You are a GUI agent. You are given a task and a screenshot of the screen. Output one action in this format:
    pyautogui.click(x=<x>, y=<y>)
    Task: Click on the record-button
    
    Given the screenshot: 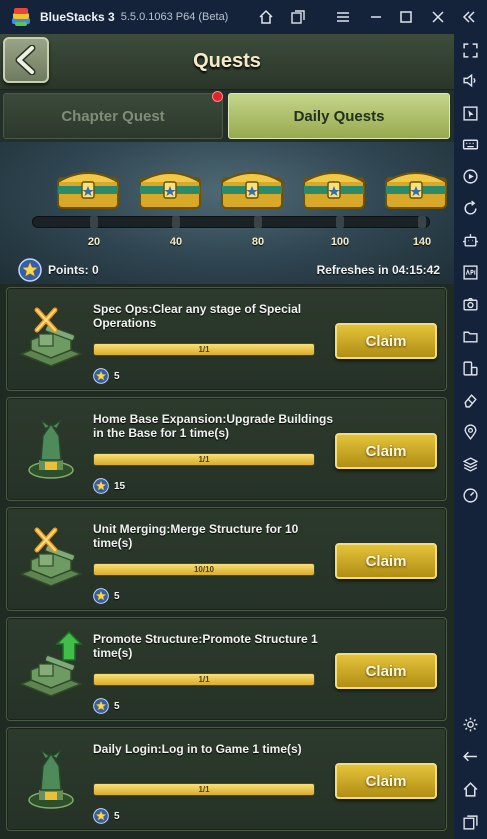 What is the action you would take?
    pyautogui.click(x=470, y=176)
    